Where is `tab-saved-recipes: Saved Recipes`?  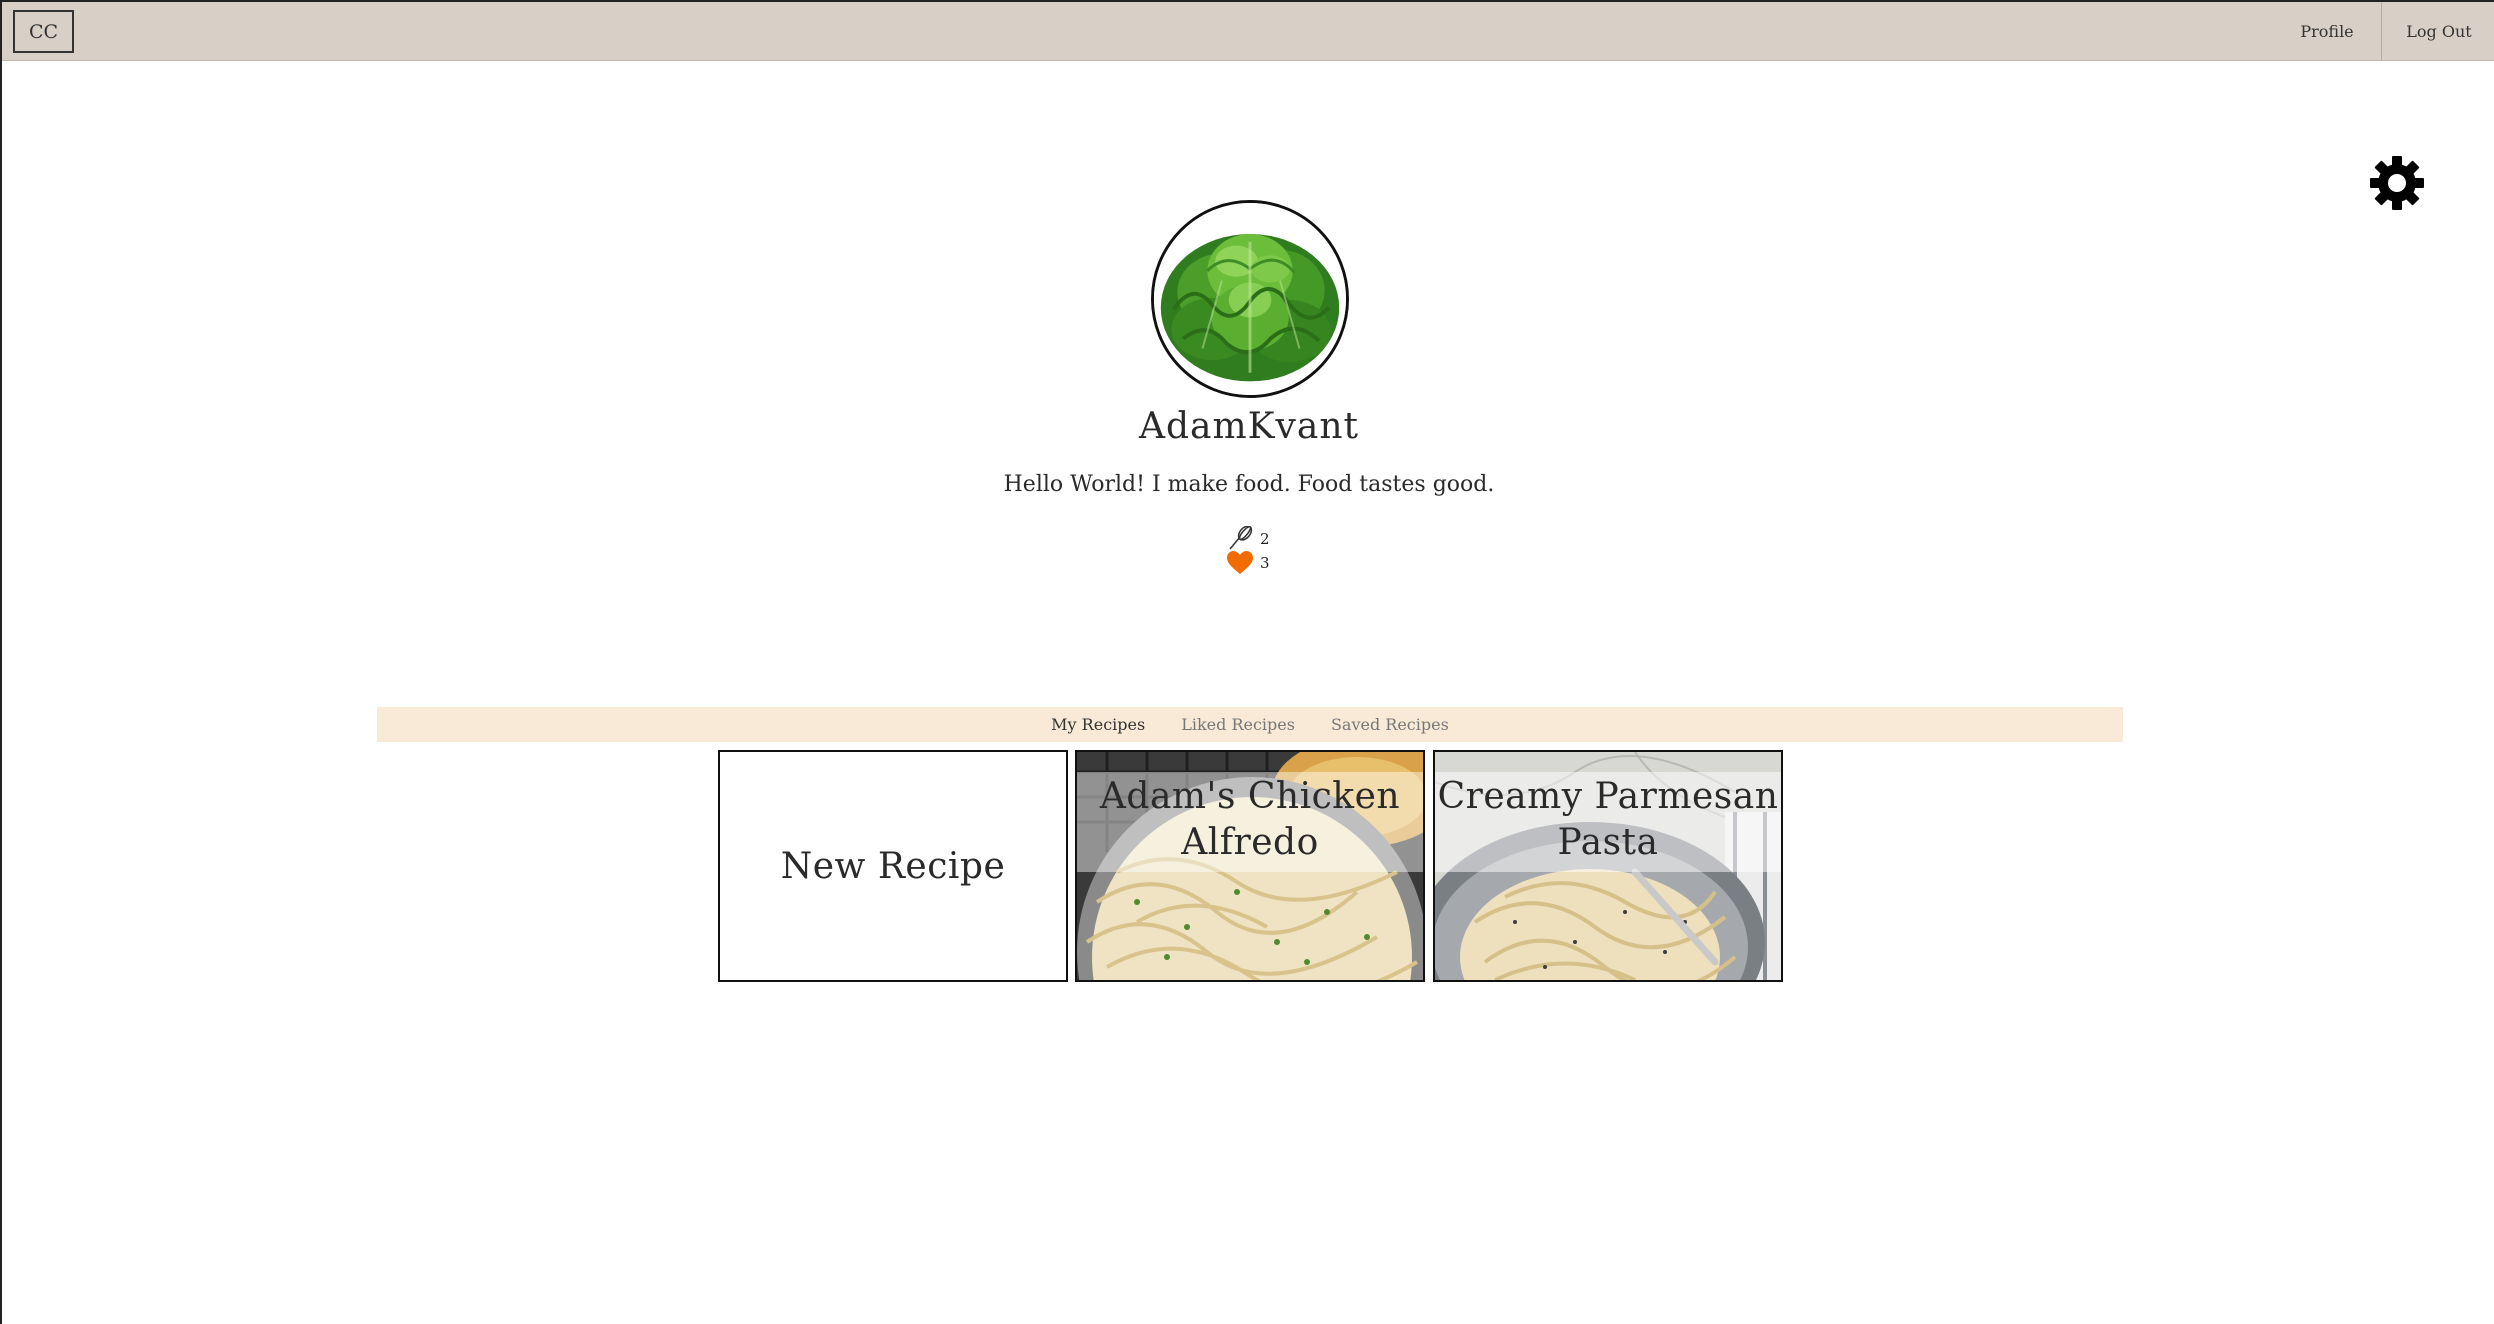 tab-saved-recipes: Saved Recipes is located at coordinates (1390, 724).